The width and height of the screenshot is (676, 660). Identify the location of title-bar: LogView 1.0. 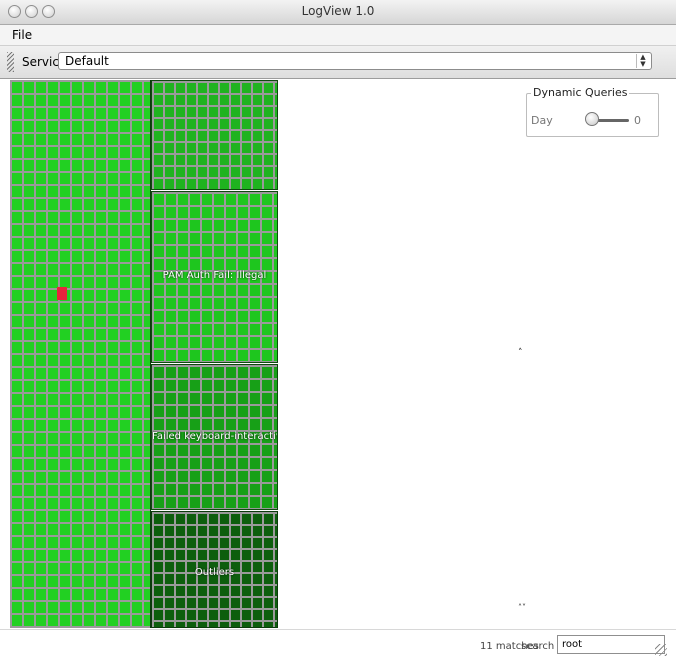
(338, 12).